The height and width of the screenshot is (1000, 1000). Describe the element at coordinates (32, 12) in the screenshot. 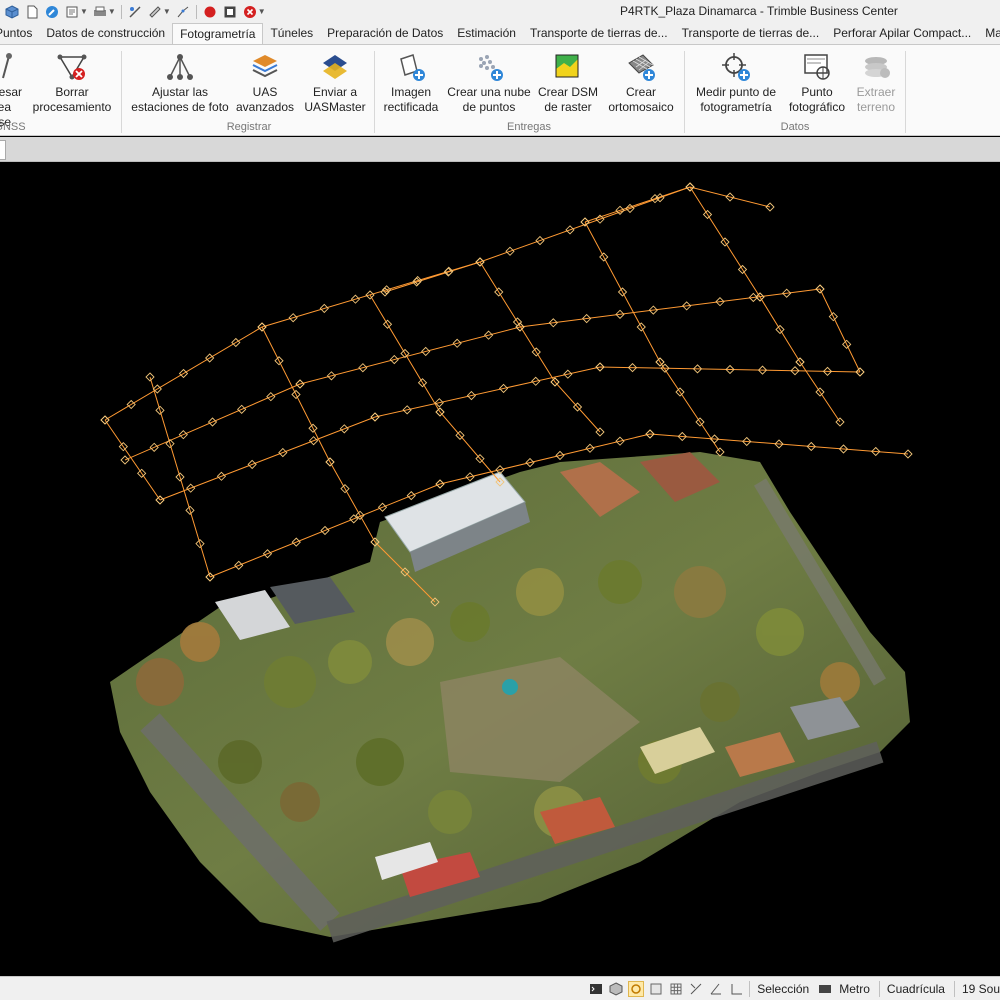

I see `new-doc-icon` at that location.